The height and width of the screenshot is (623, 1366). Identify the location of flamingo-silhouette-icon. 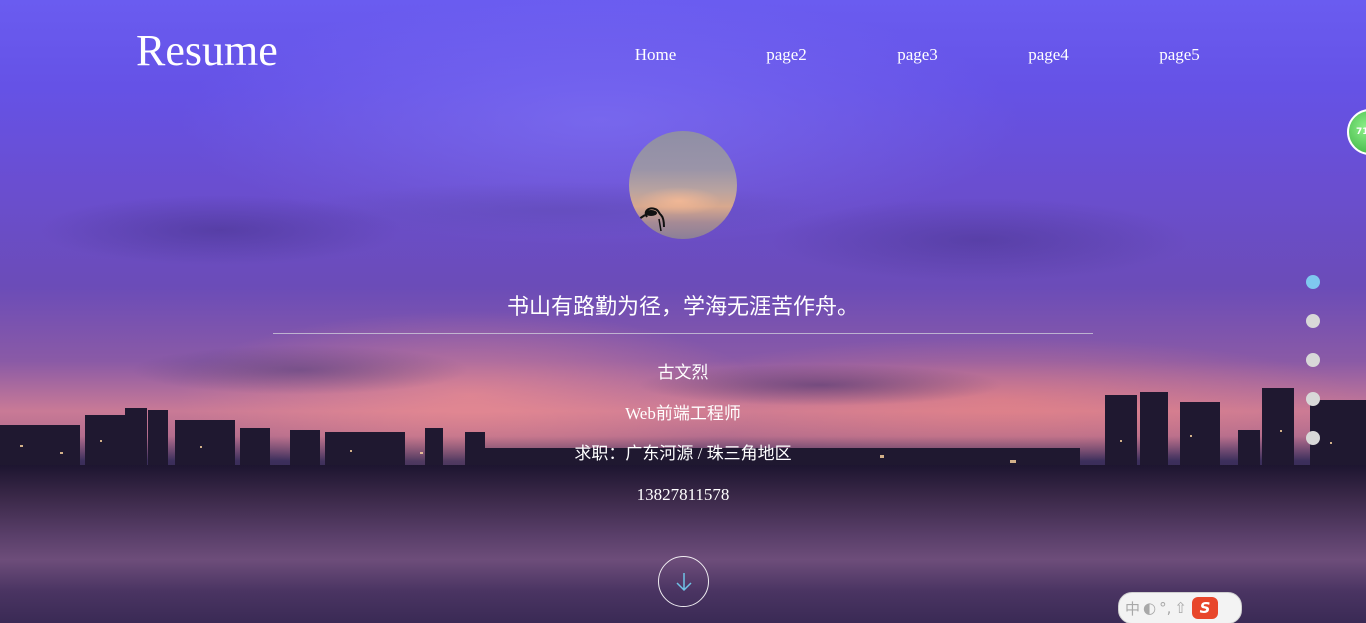
(651, 219).